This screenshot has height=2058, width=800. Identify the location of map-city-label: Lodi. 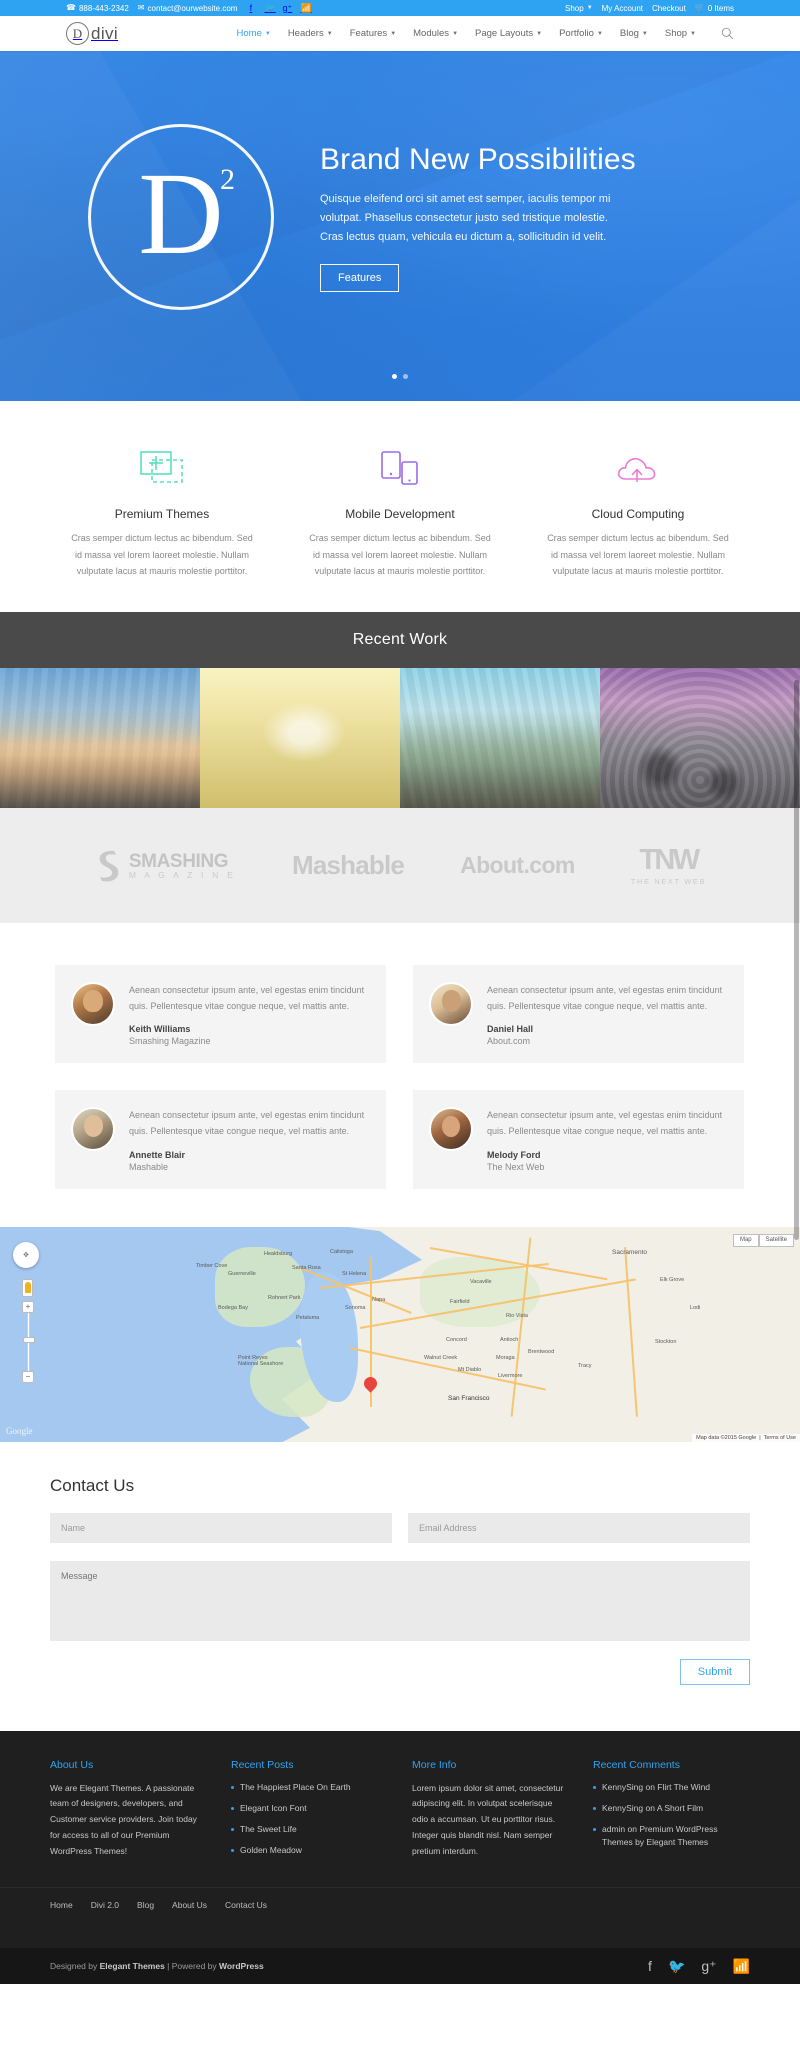
(695, 1307).